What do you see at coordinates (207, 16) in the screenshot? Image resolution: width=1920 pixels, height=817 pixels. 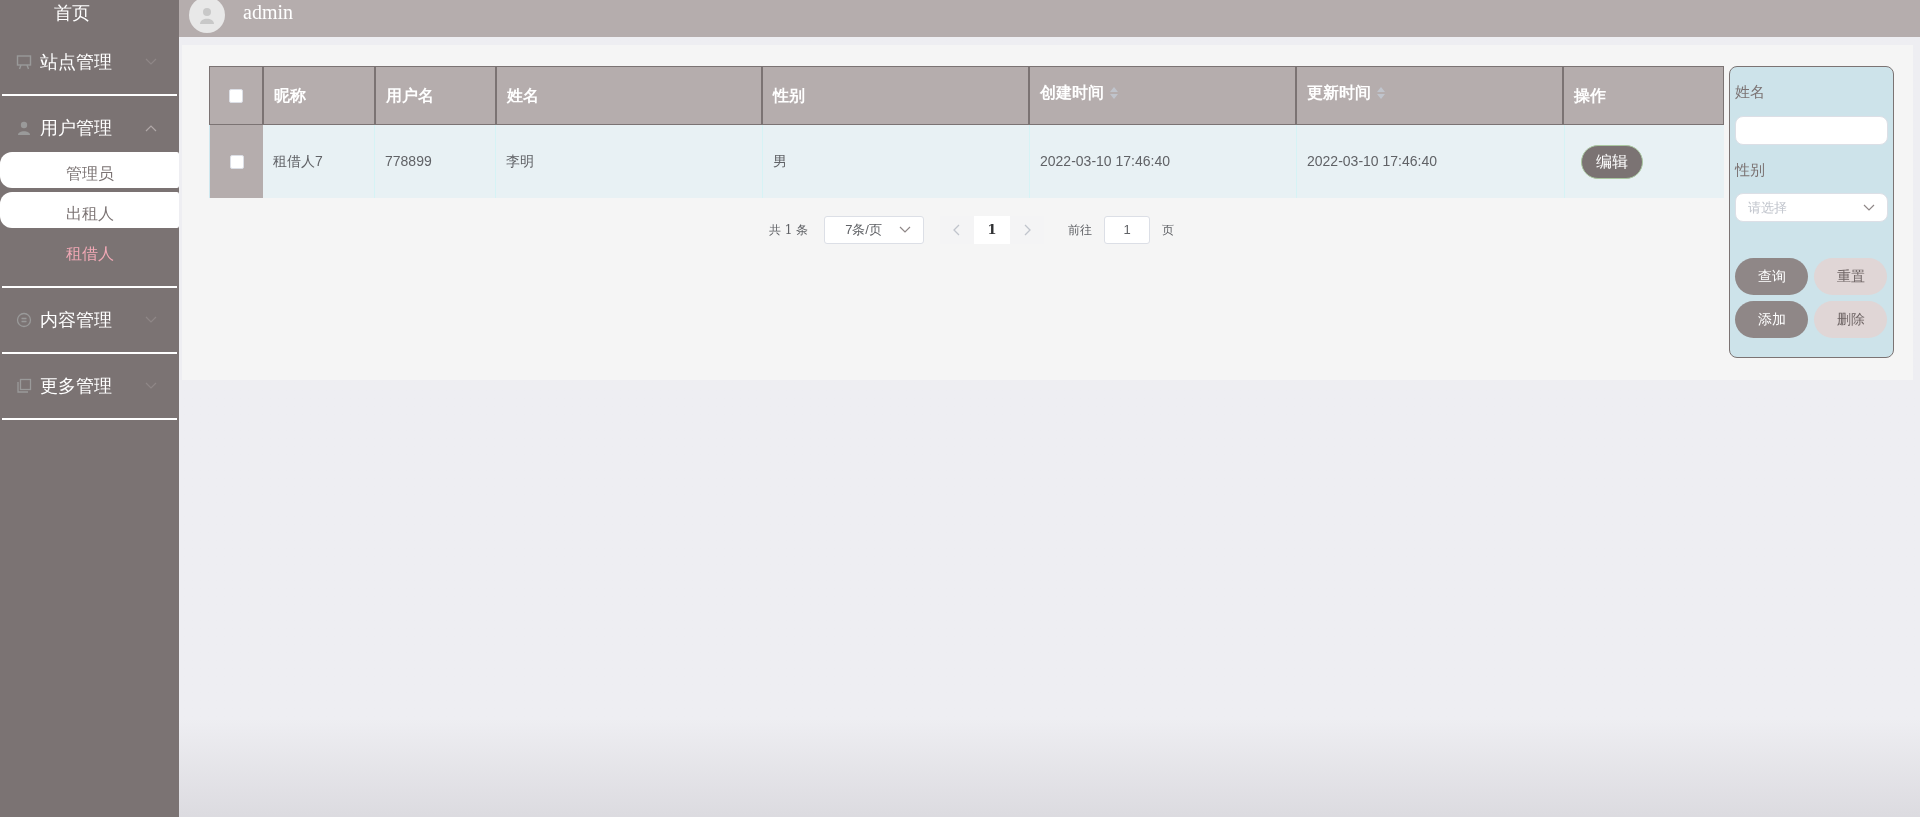 I see `avatar-icon` at bounding box center [207, 16].